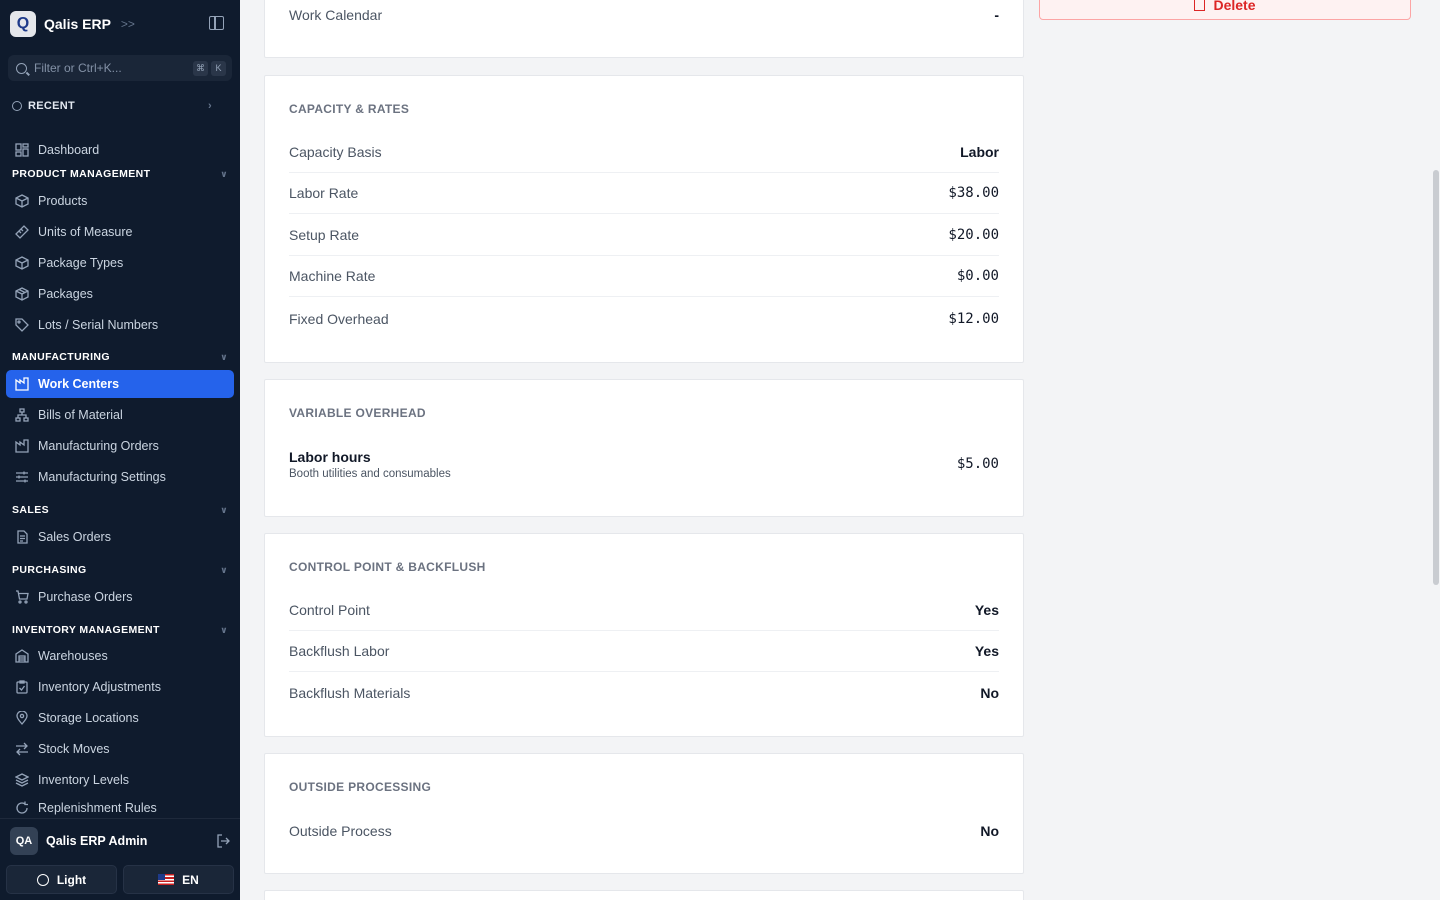 The image size is (1440, 900). What do you see at coordinates (644, 152) in the screenshot?
I see `detail-row-capacity-basis: Capacity Basis Labor` at bounding box center [644, 152].